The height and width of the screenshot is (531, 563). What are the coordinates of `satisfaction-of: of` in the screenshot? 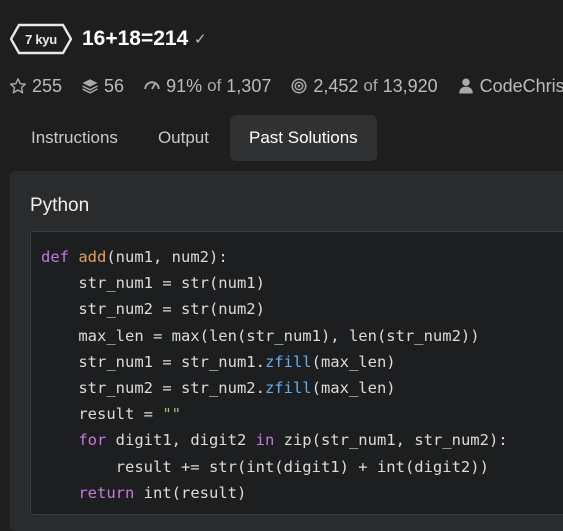 It's located at (214, 85).